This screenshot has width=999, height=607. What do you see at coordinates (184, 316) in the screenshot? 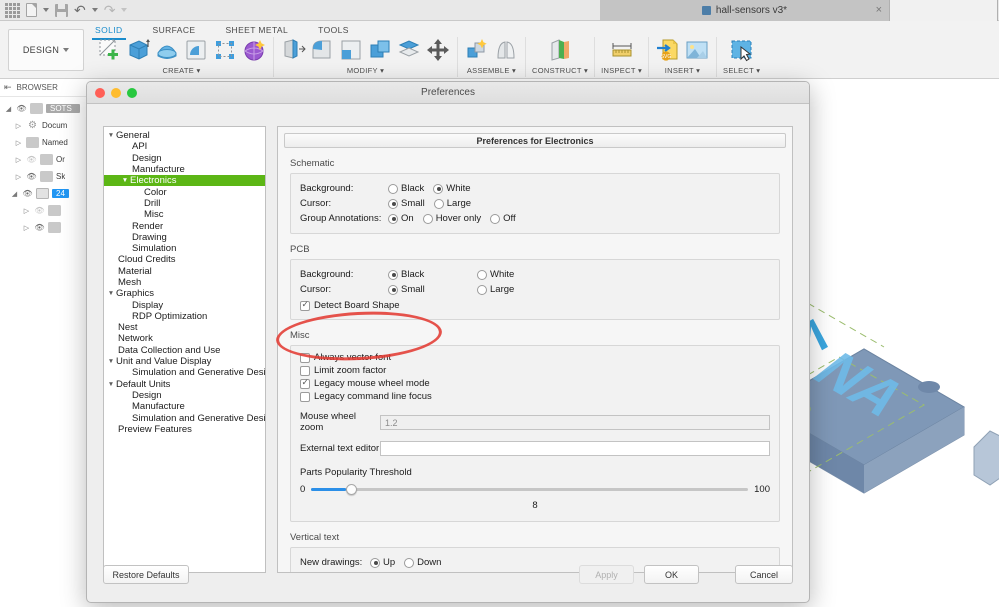
I see `tree-item-rdp-optimization: RDP Optimization` at bounding box center [184, 316].